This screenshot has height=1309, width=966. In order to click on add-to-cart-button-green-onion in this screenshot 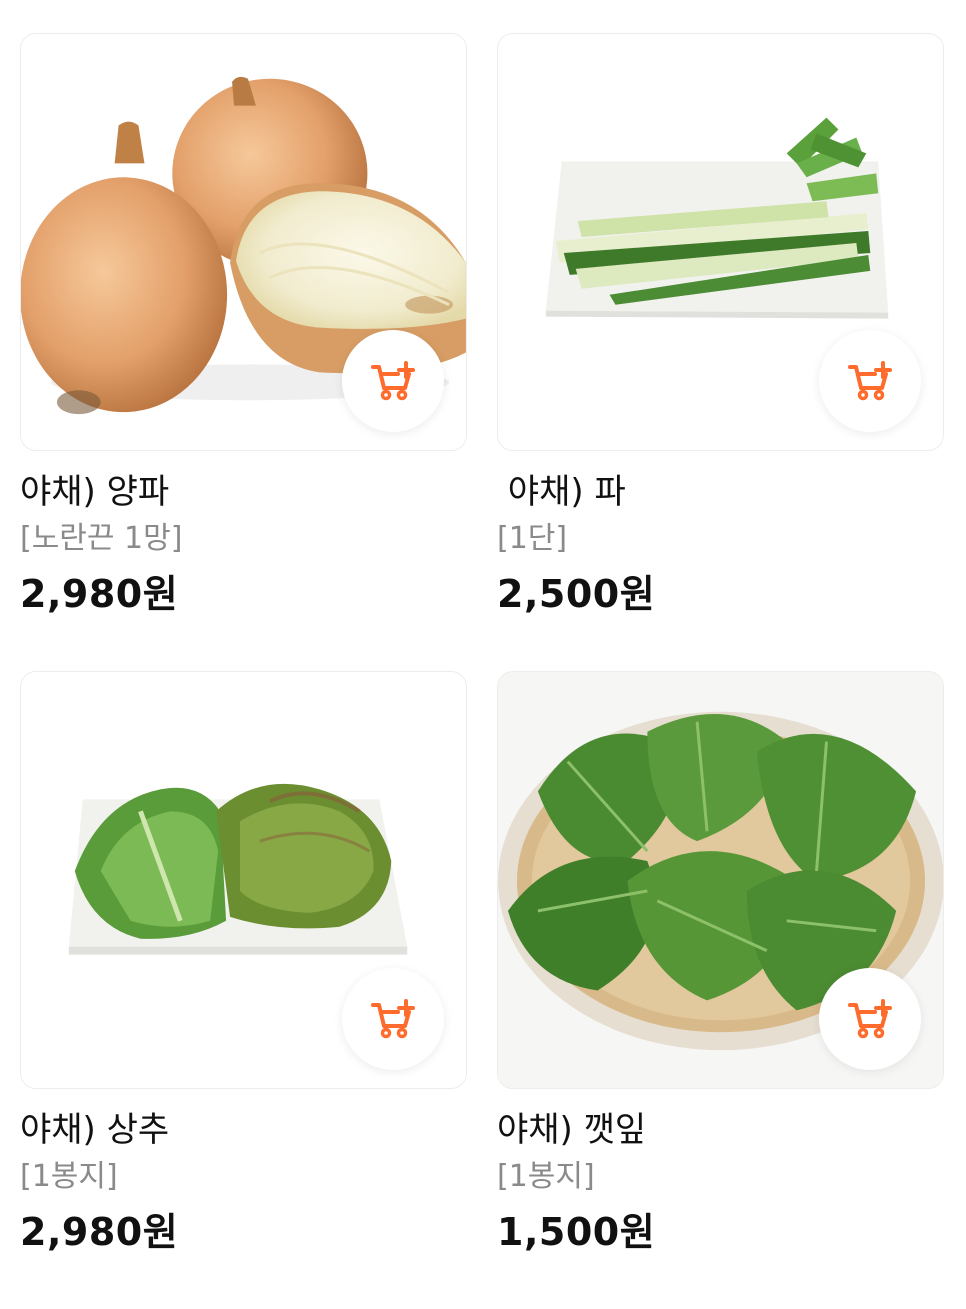, I will do `click(870, 381)`.